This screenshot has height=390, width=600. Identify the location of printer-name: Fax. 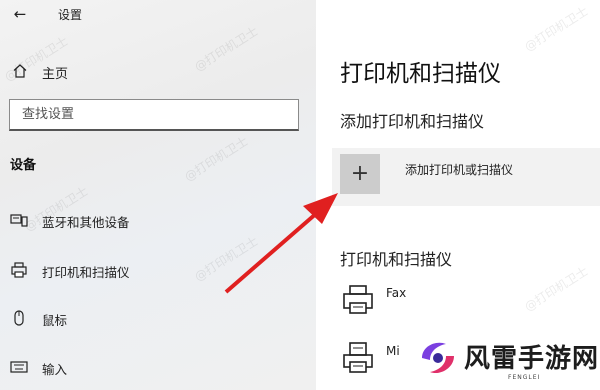
(396, 293).